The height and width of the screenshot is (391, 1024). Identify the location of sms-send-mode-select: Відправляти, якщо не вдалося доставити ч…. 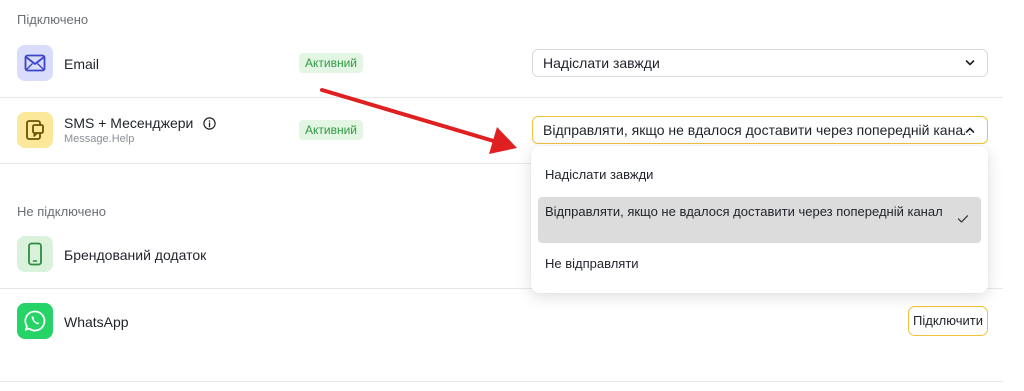
(760, 130).